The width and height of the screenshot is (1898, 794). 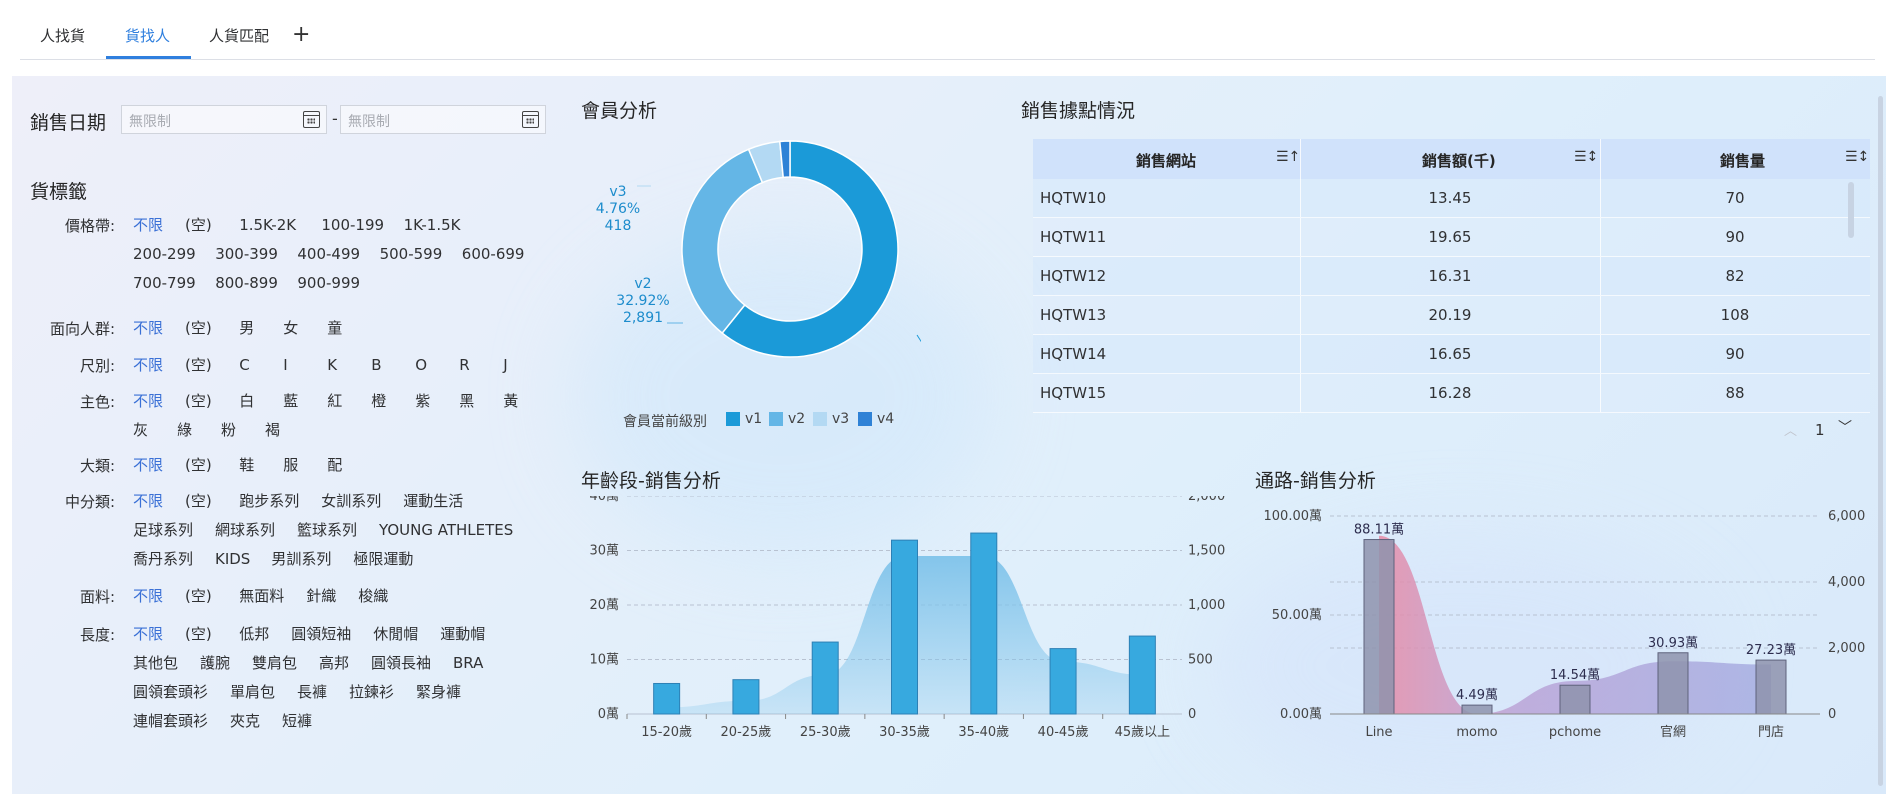 I want to click on filter-option: 服, so click(x=290, y=465).